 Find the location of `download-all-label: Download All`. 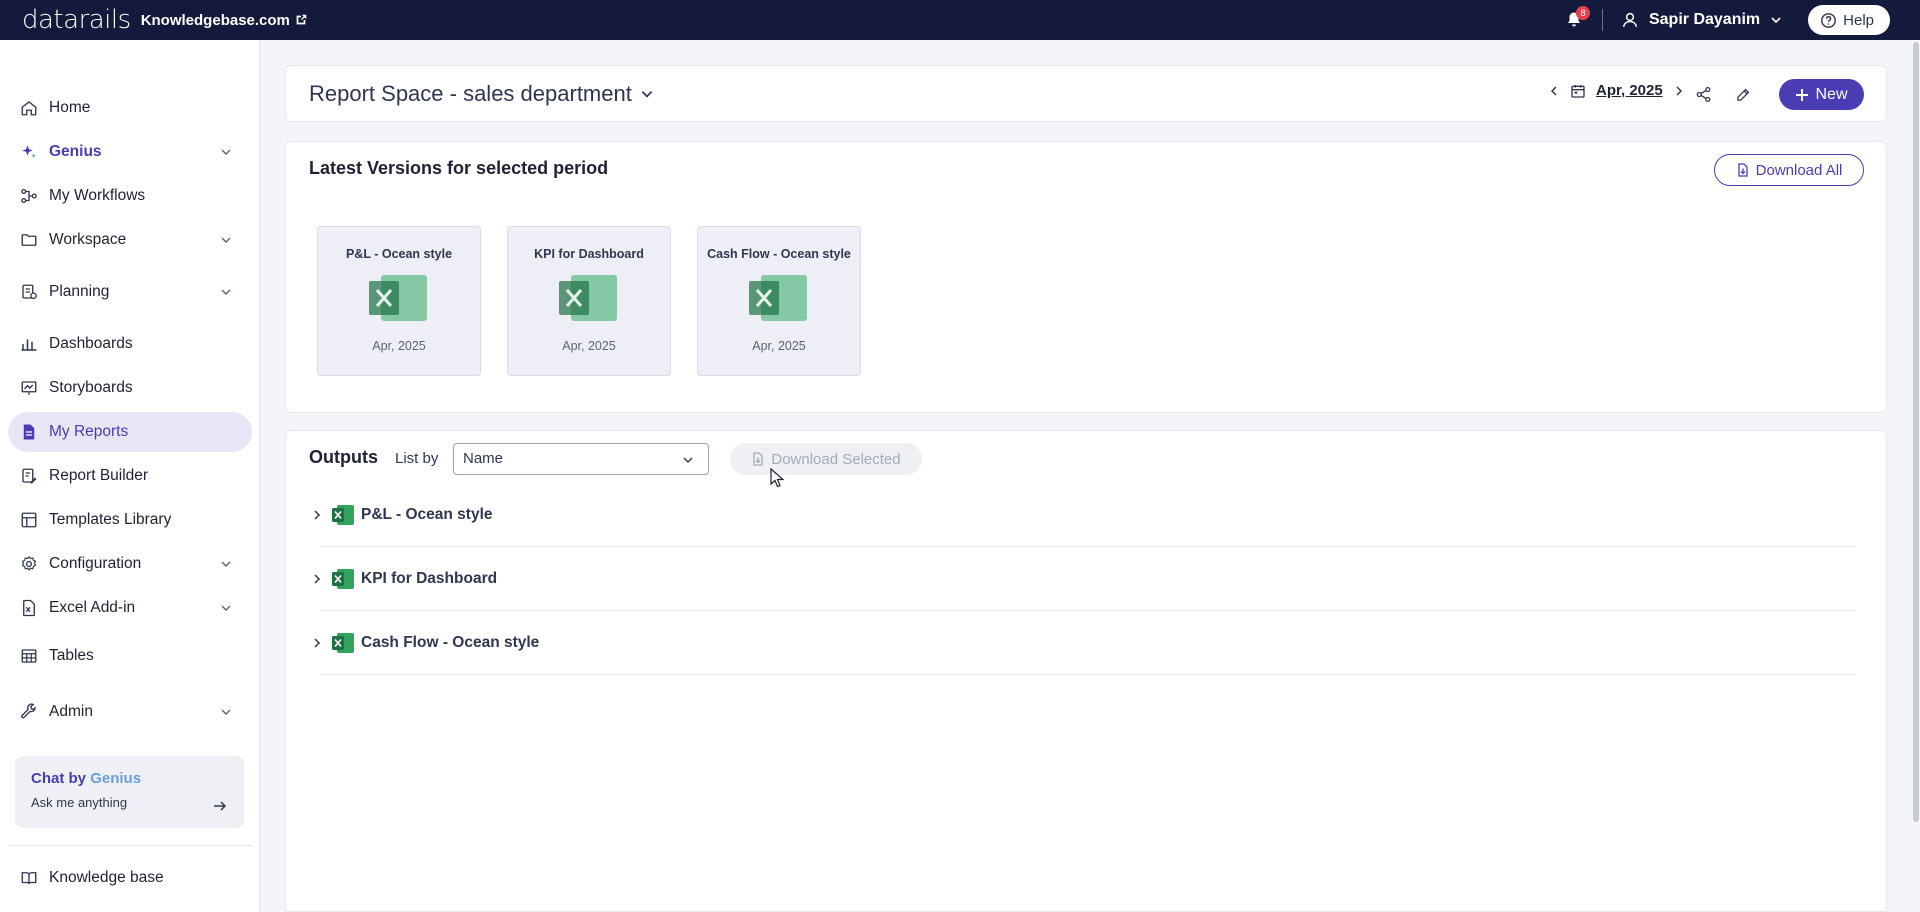

download-all-label: Download All is located at coordinates (1799, 170).